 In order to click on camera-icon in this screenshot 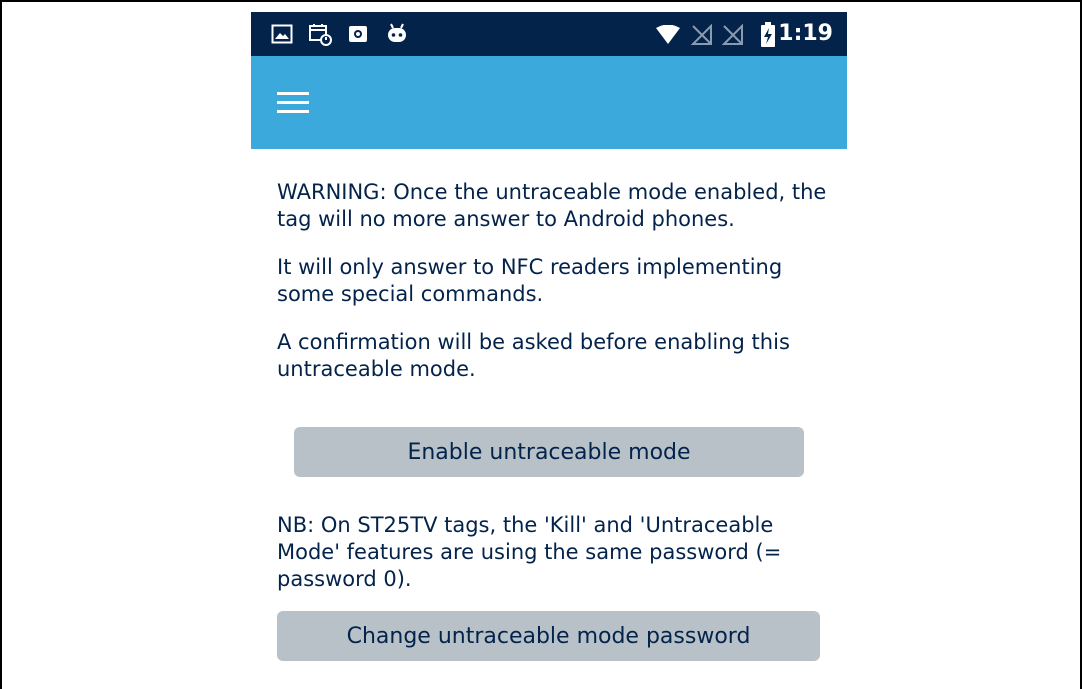, I will do `click(358, 34)`.